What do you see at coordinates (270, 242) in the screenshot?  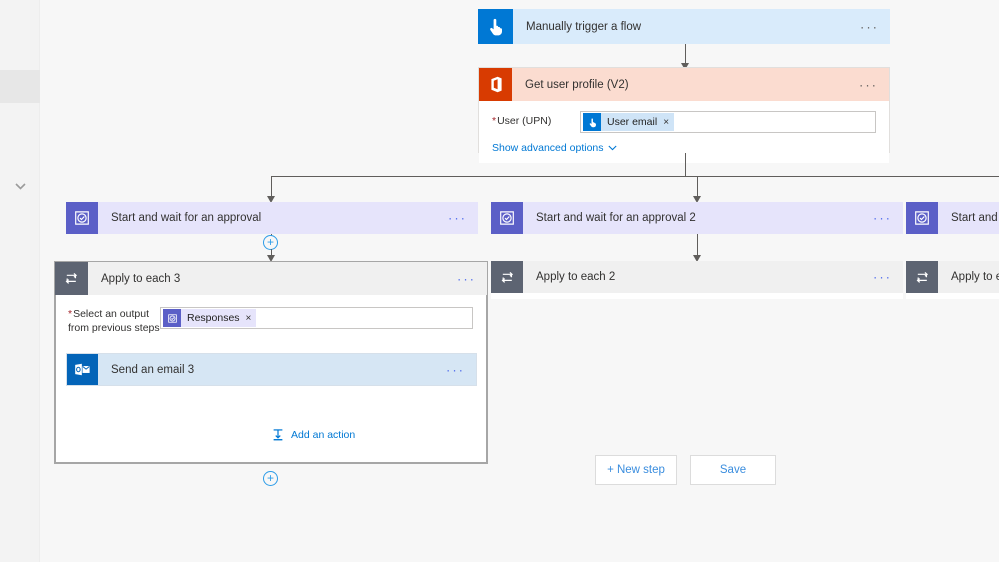 I see `insert-step-button-1: +` at bounding box center [270, 242].